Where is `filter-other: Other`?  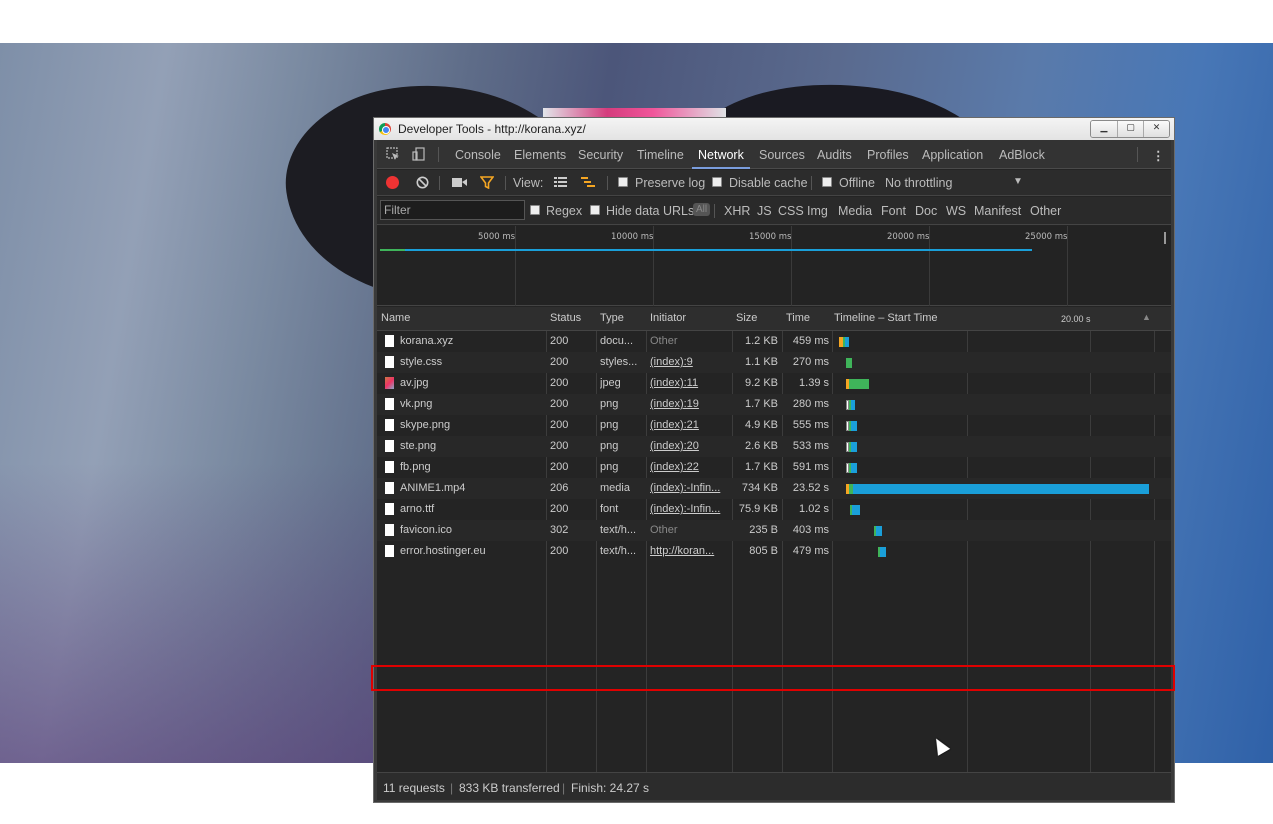 filter-other: Other is located at coordinates (1045, 211).